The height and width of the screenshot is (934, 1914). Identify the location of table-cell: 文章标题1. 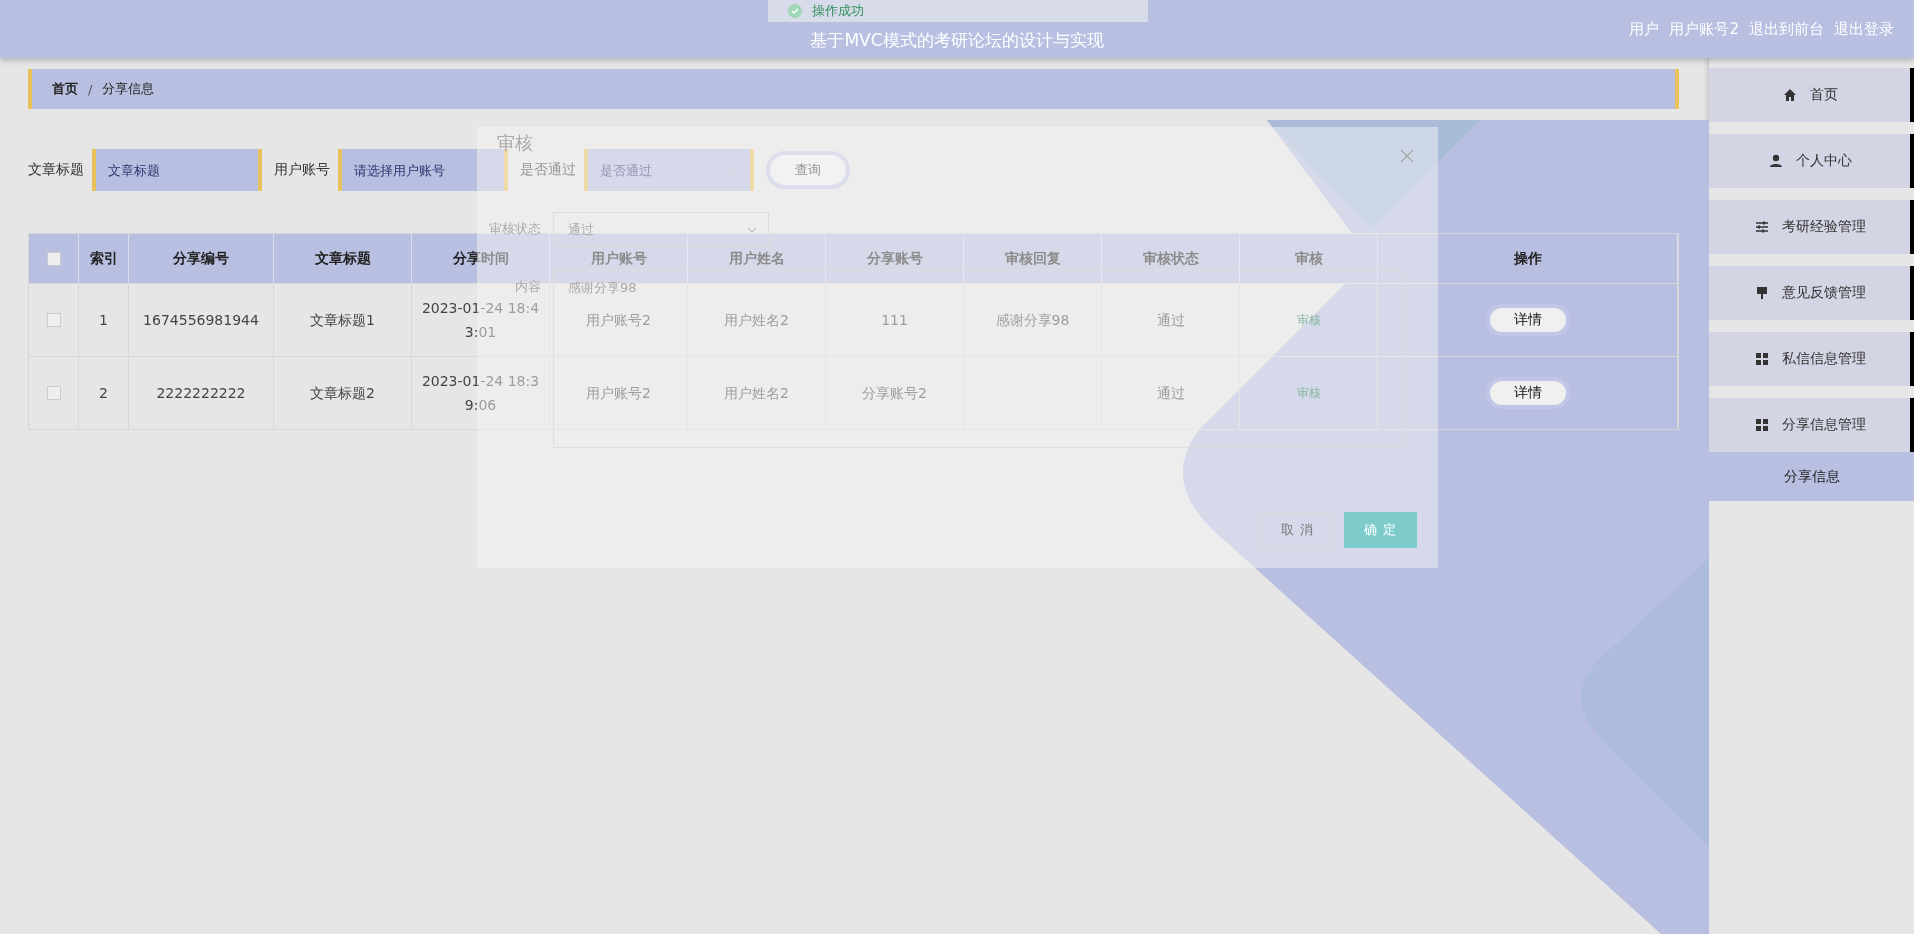
(343, 319).